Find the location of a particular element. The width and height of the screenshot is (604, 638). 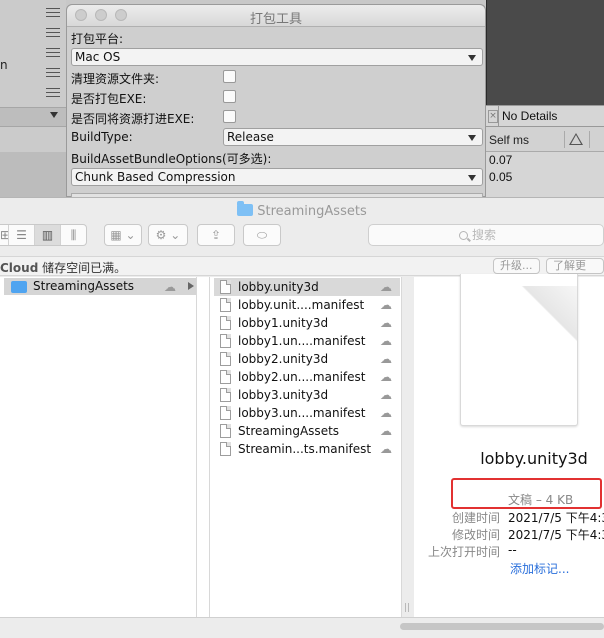

build-type-select: Release is located at coordinates (353, 137).